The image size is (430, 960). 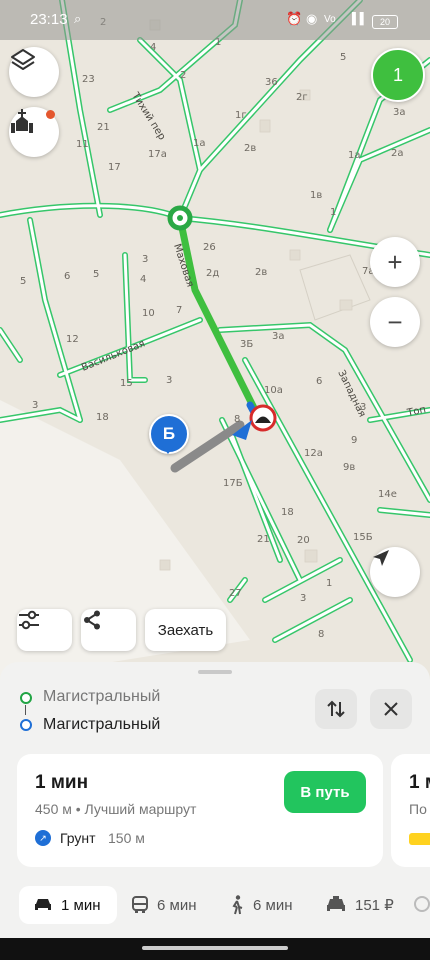 I want to click on volte-icon: Vo, so click(x=330, y=19).